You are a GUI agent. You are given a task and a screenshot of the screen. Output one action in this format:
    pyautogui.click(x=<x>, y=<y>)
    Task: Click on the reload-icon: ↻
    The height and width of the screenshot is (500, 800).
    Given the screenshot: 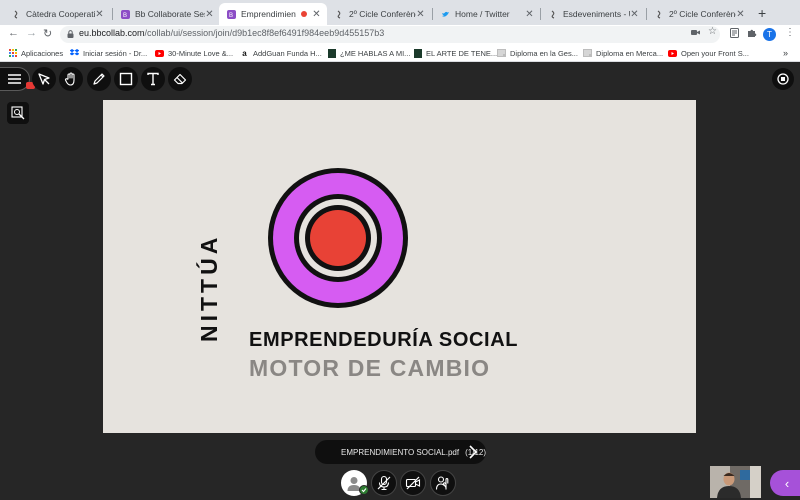 What is the action you would take?
    pyautogui.click(x=47, y=33)
    